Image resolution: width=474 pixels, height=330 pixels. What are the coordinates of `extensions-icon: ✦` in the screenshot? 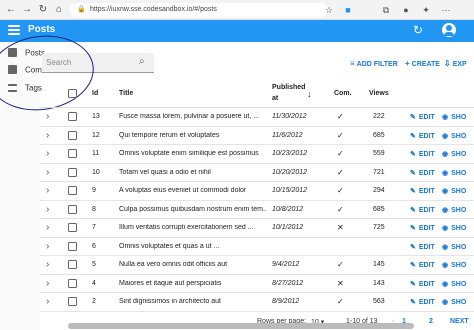 It's located at (426, 10).